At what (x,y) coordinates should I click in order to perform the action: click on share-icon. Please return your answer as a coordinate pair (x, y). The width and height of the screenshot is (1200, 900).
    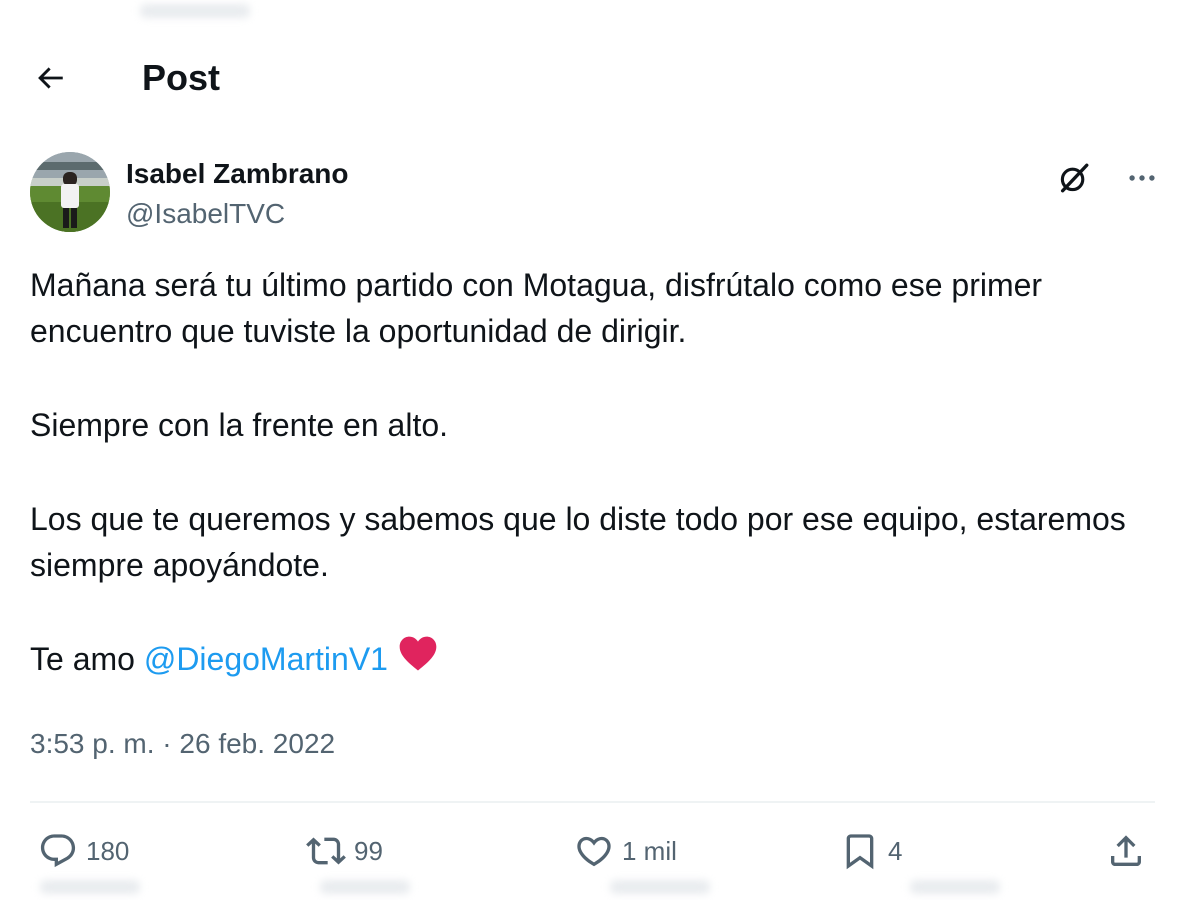
    Looking at the image, I should click on (1126, 850).